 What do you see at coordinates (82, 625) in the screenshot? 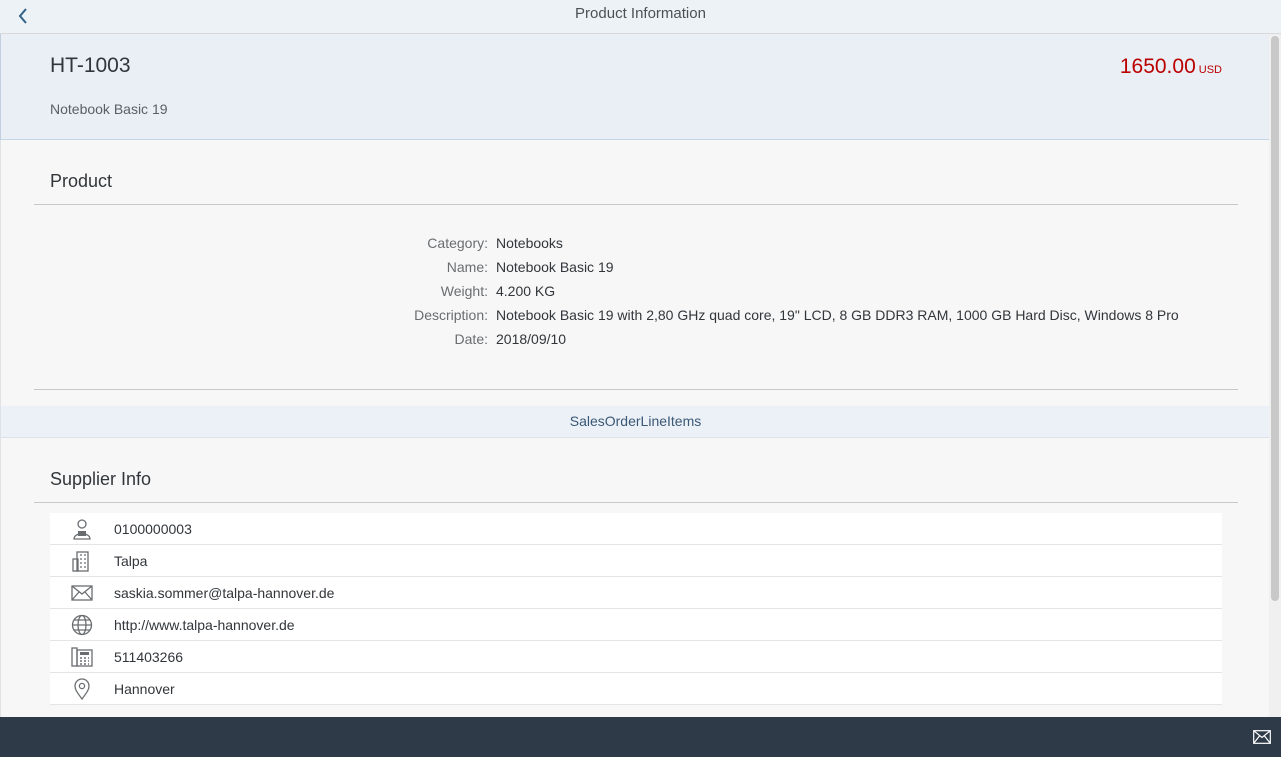
I see `globe-icon` at bounding box center [82, 625].